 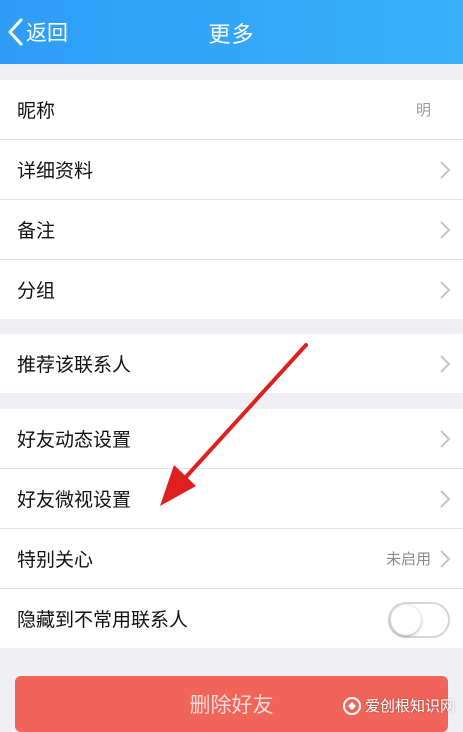 What do you see at coordinates (74, 440) in the screenshot?
I see `row-label: 好友动态设置` at bounding box center [74, 440].